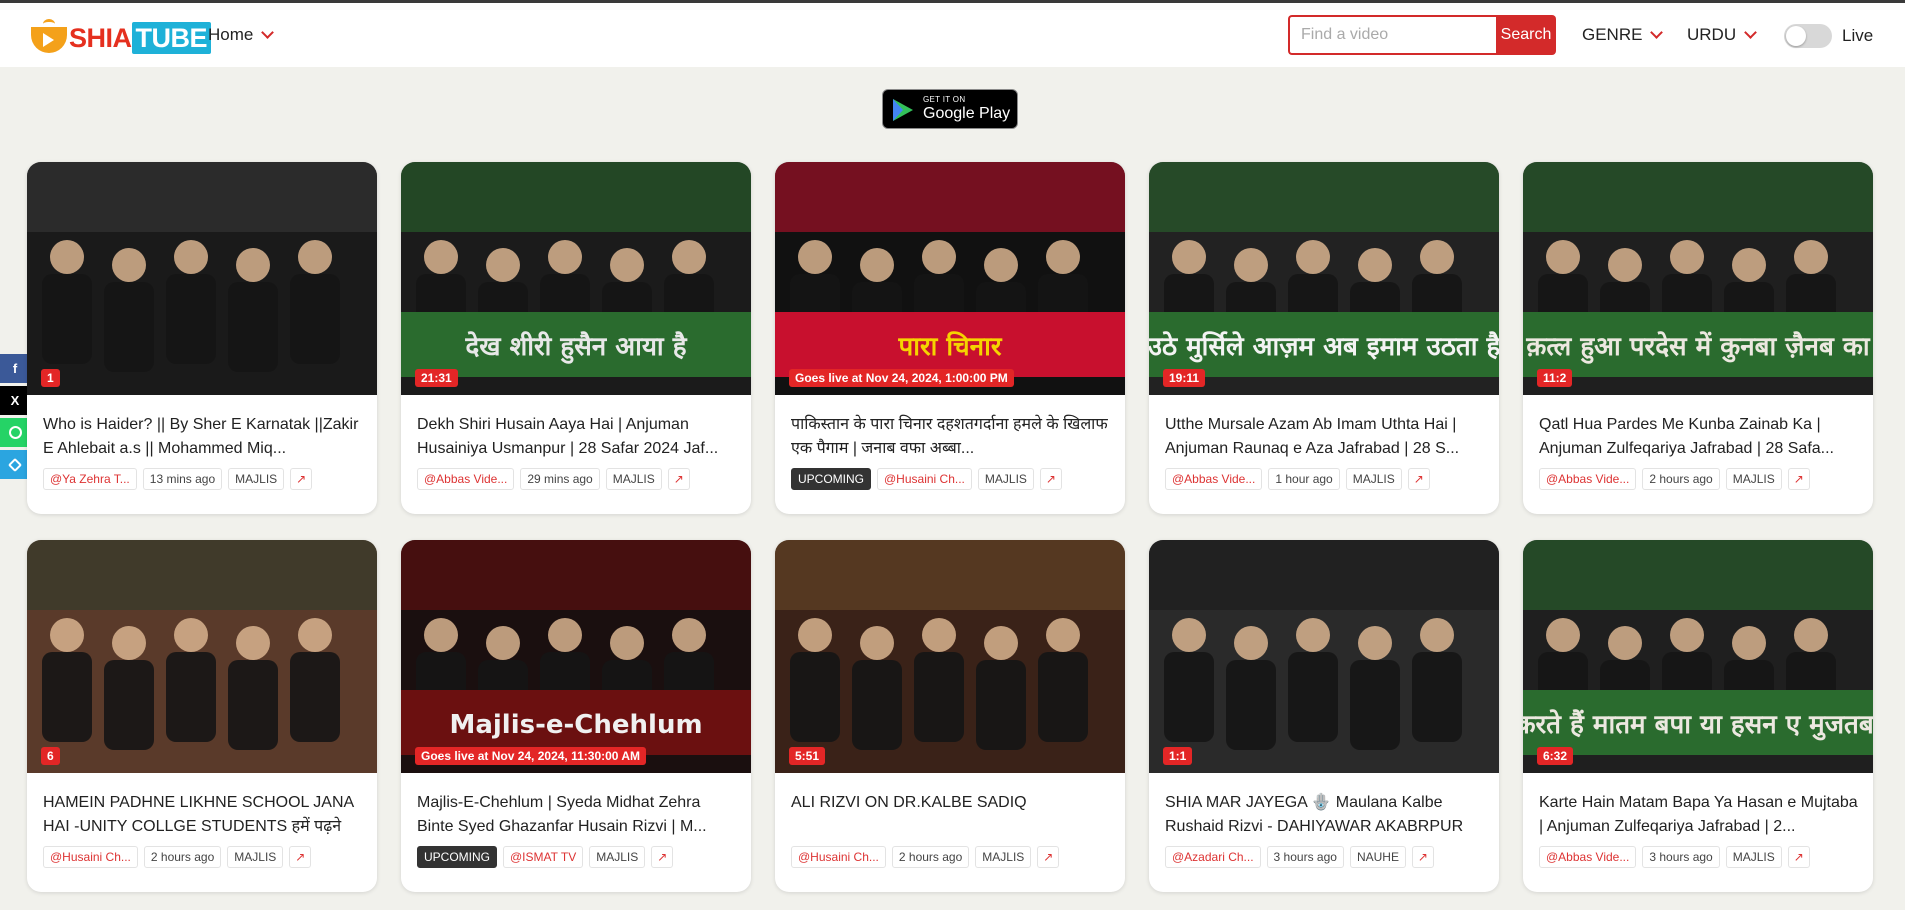  I want to click on genre-tag: NAUHE, so click(1377, 857).